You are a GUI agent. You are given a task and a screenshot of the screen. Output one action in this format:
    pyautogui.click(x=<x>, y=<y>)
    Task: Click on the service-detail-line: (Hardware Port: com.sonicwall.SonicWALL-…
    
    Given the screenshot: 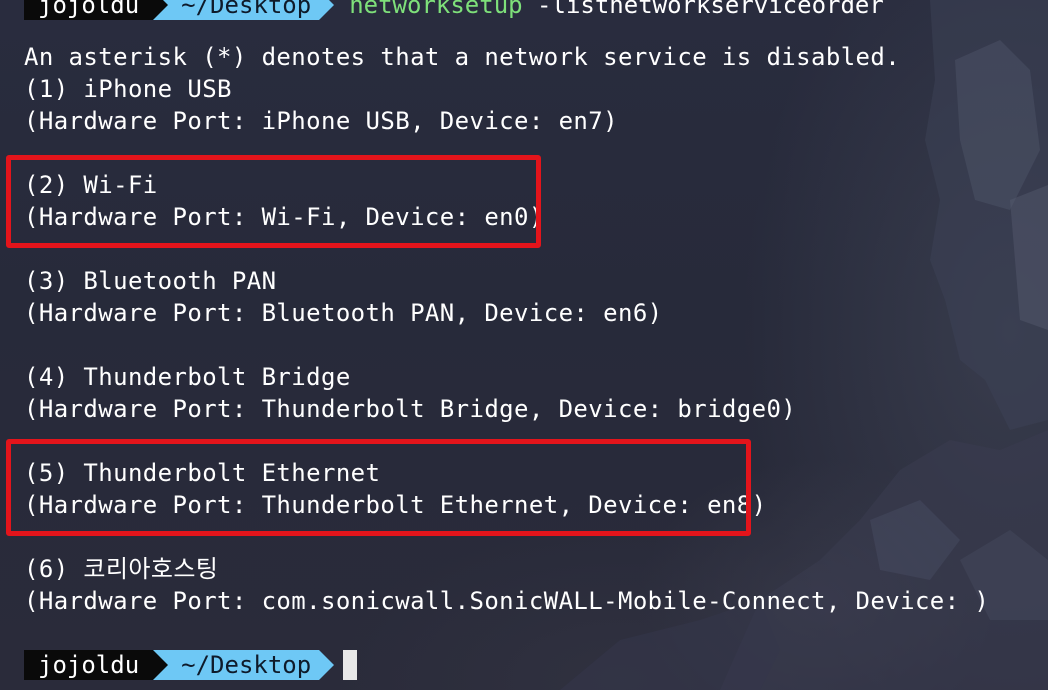 What is the action you would take?
    pyautogui.click(x=507, y=601)
    